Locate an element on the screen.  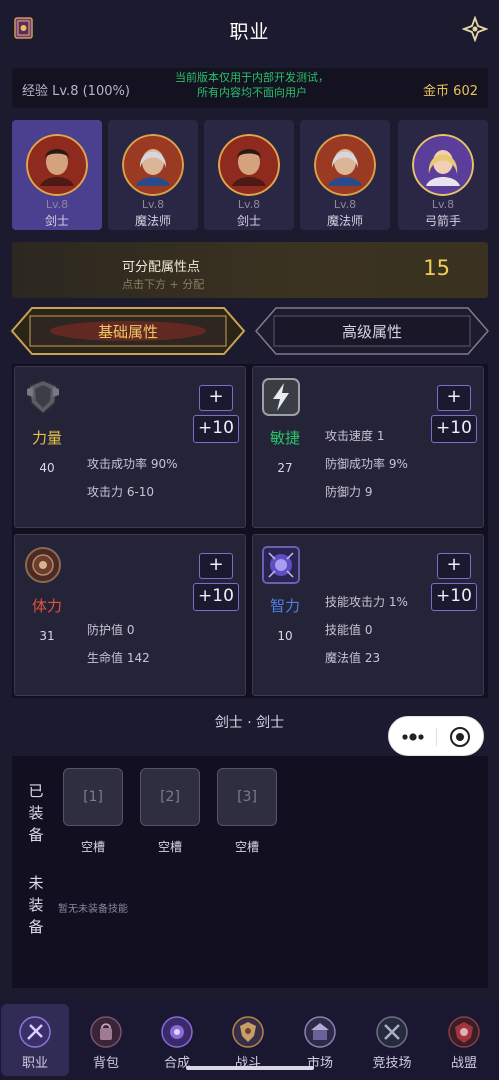
shield-emblem-icon is located at coordinates (43, 565).